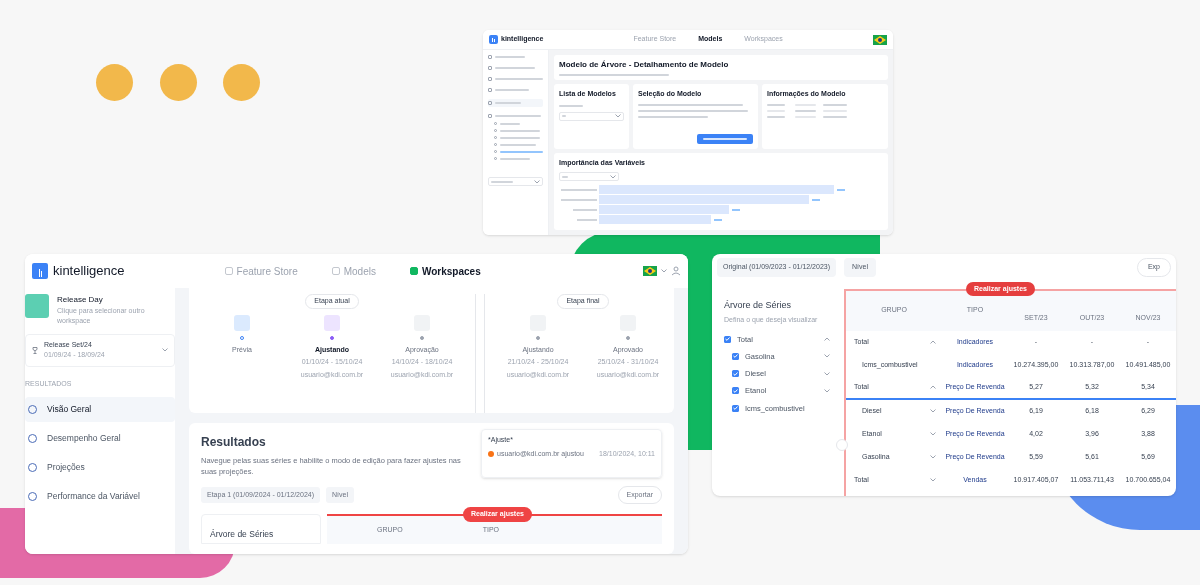  I want to click on forecast-button, so click(725, 138).